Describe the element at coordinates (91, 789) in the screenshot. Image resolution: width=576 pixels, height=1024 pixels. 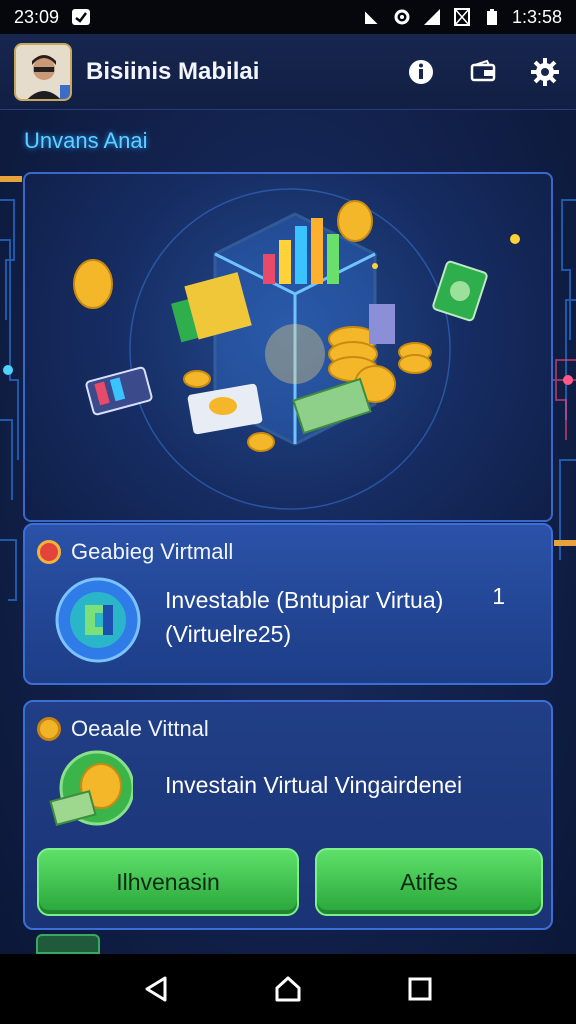
I see `dollar-coin-icon` at that location.